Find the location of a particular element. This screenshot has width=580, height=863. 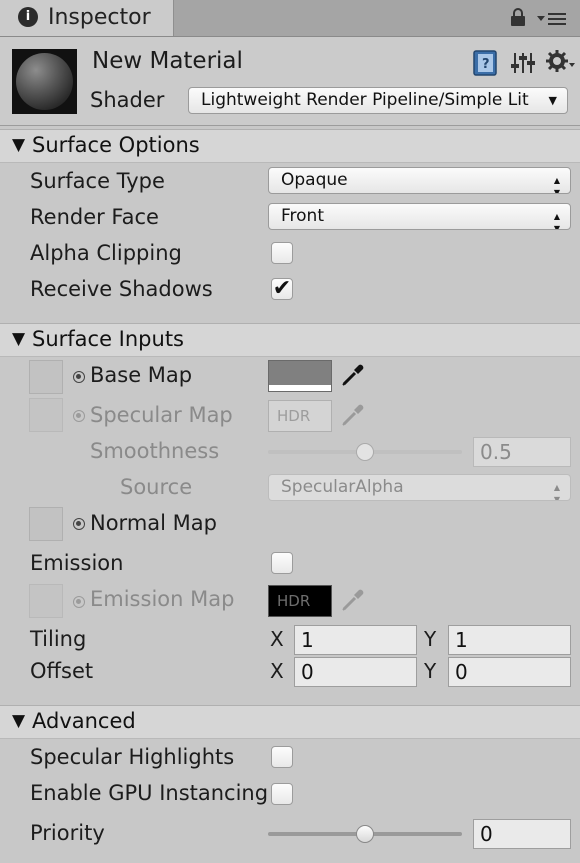

offset-y-label: Y is located at coordinates (430, 671).